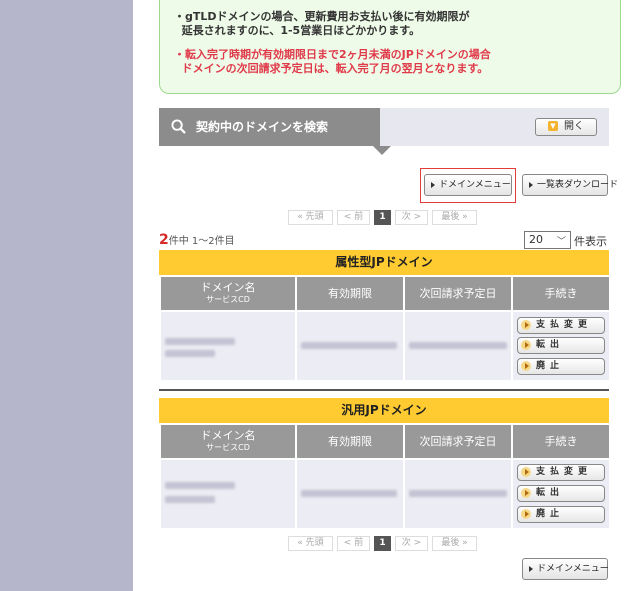 The width and height of the screenshot is (640, 591). What do you see at coordinates (335, 68) in the screenshot?
I see `notice-transfer-line2: ドメインの次回請求予定日は、転入完了月の翌月となります。` at bounding box center [335, 68].